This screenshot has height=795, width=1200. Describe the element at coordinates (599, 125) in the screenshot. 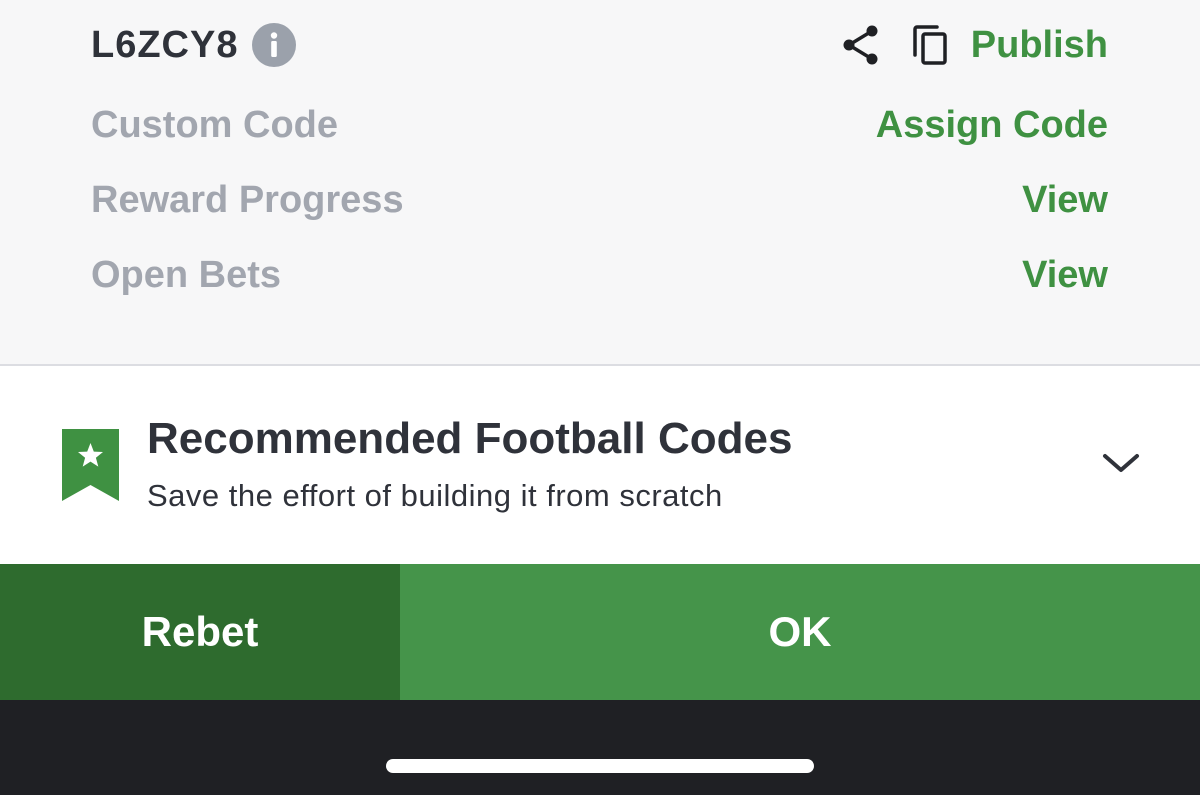

I see `detail-row-custom-code: Custom Code Assign Code` at that location.